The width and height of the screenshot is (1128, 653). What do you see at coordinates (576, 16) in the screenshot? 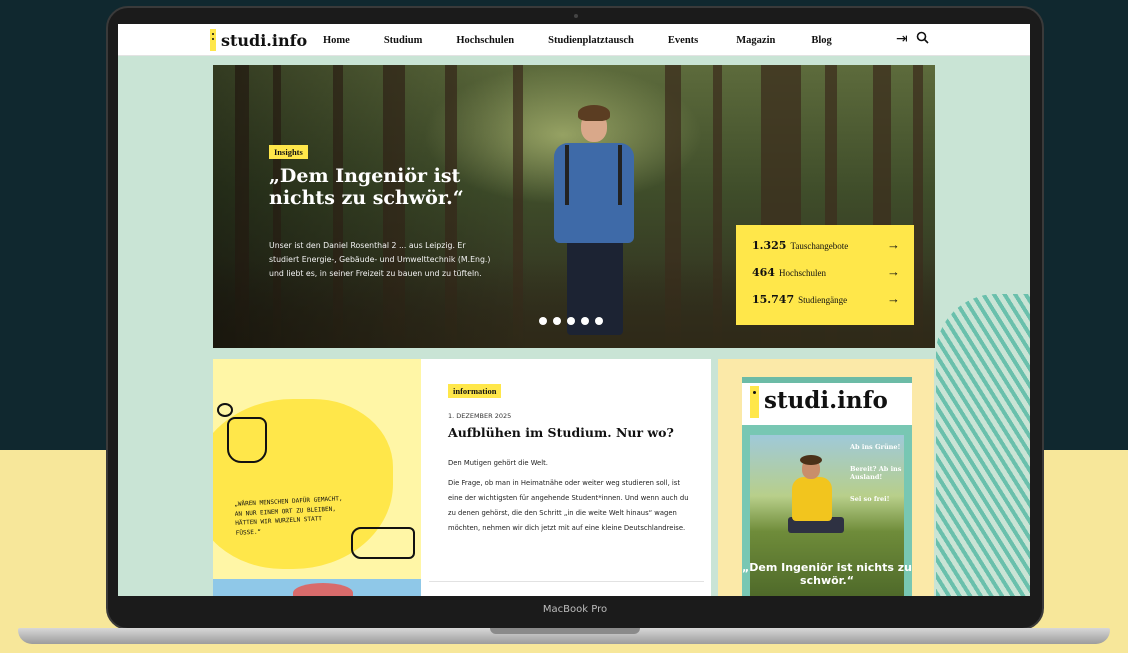
I see `camera` at bounding box center [576, 16].